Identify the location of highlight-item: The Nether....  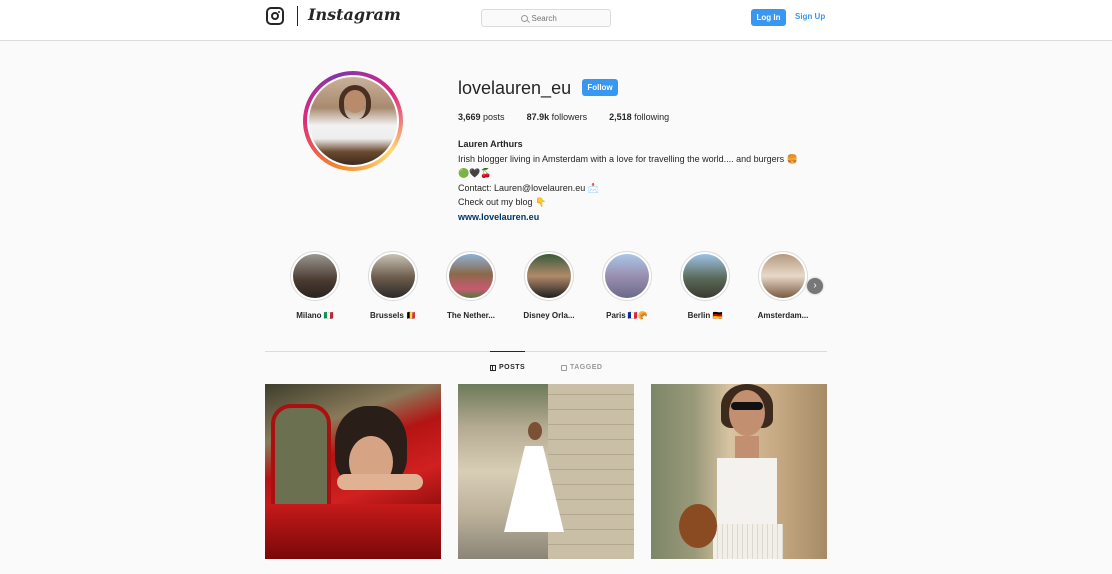
(471, 285).